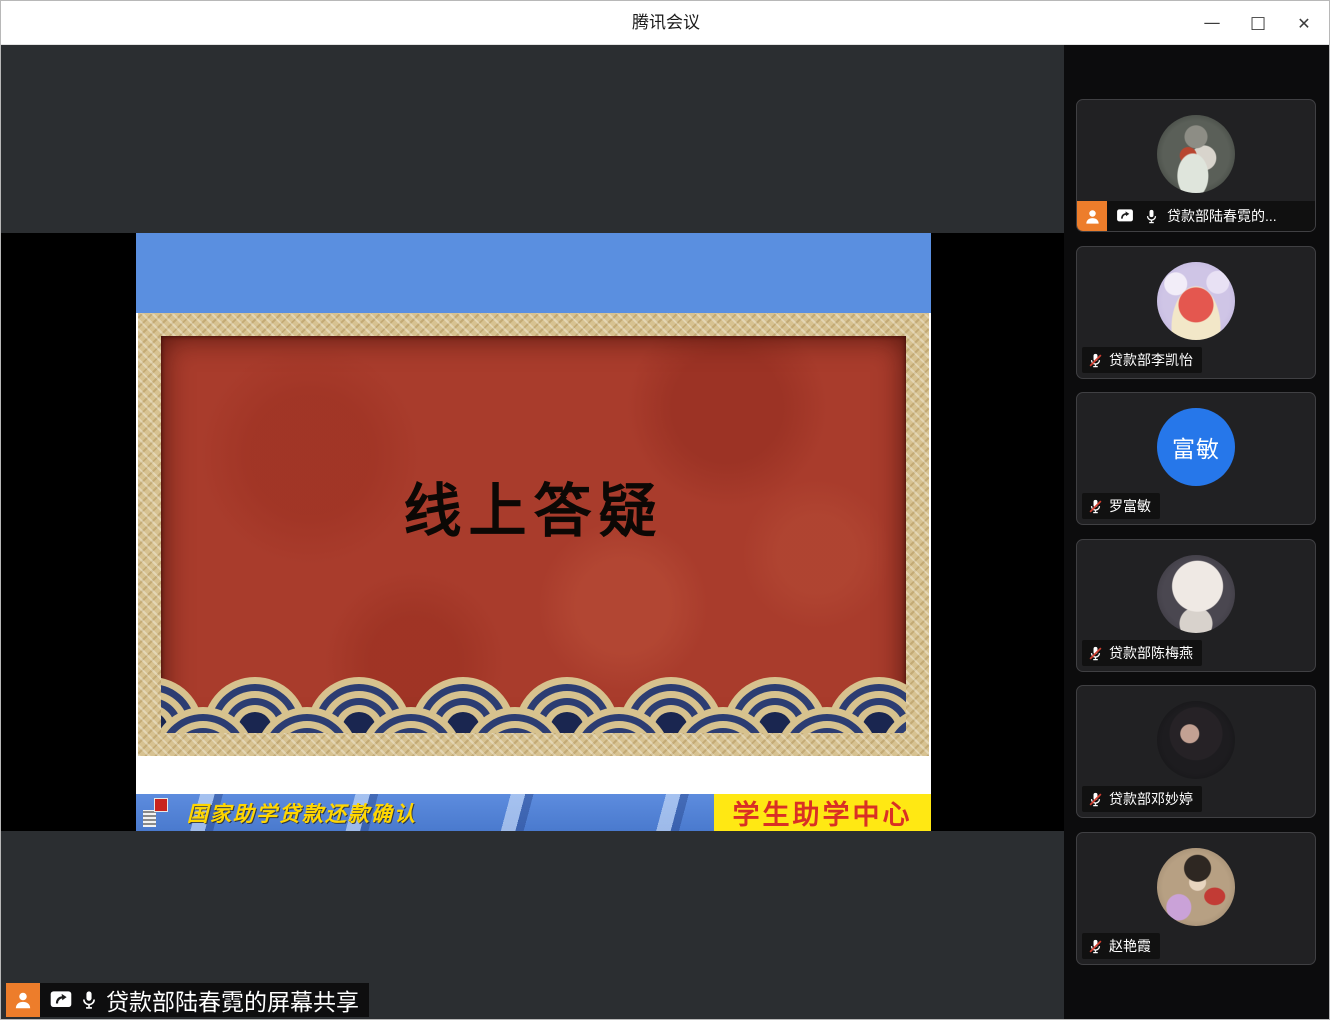 This screenshot has width=1330, height=1020. I want to click on screen-share-indicator-text: 贷款部陆春霓的屏幕共享, so click(232, 1002).